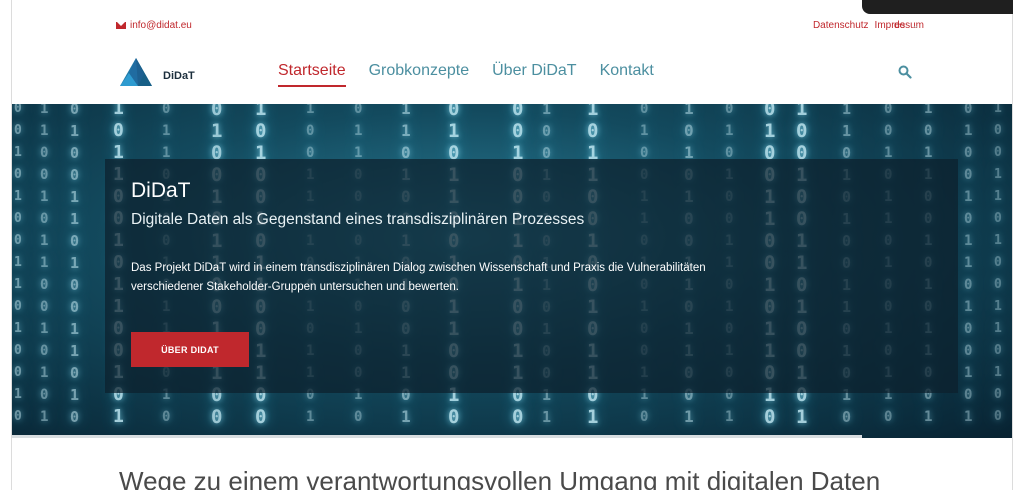 The image size is (1013, 490). What do you see at coordinates (419, 74) in the screenshot?
I see `nav-item-grobkonzepte: Grobkonzepte` at bounding box center [419, 74].